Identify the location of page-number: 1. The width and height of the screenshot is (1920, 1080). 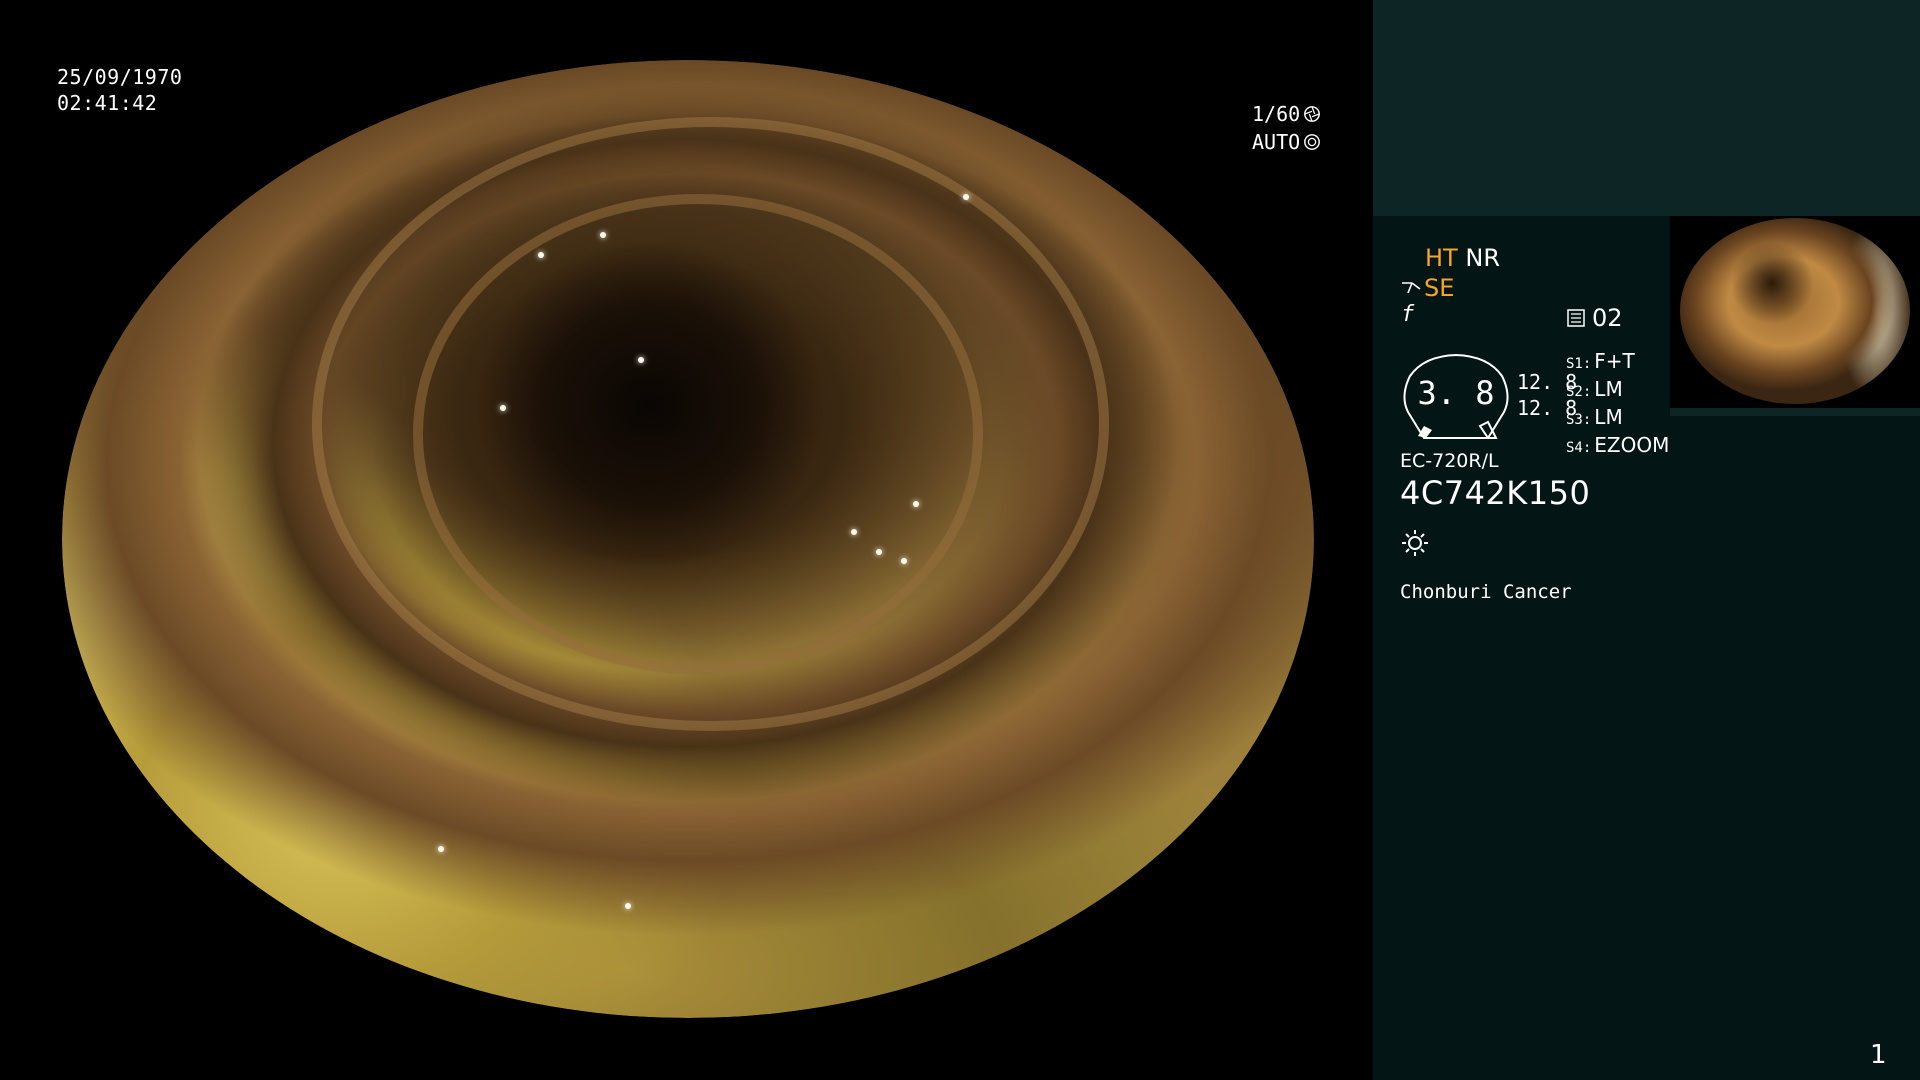
(1878, 1055).